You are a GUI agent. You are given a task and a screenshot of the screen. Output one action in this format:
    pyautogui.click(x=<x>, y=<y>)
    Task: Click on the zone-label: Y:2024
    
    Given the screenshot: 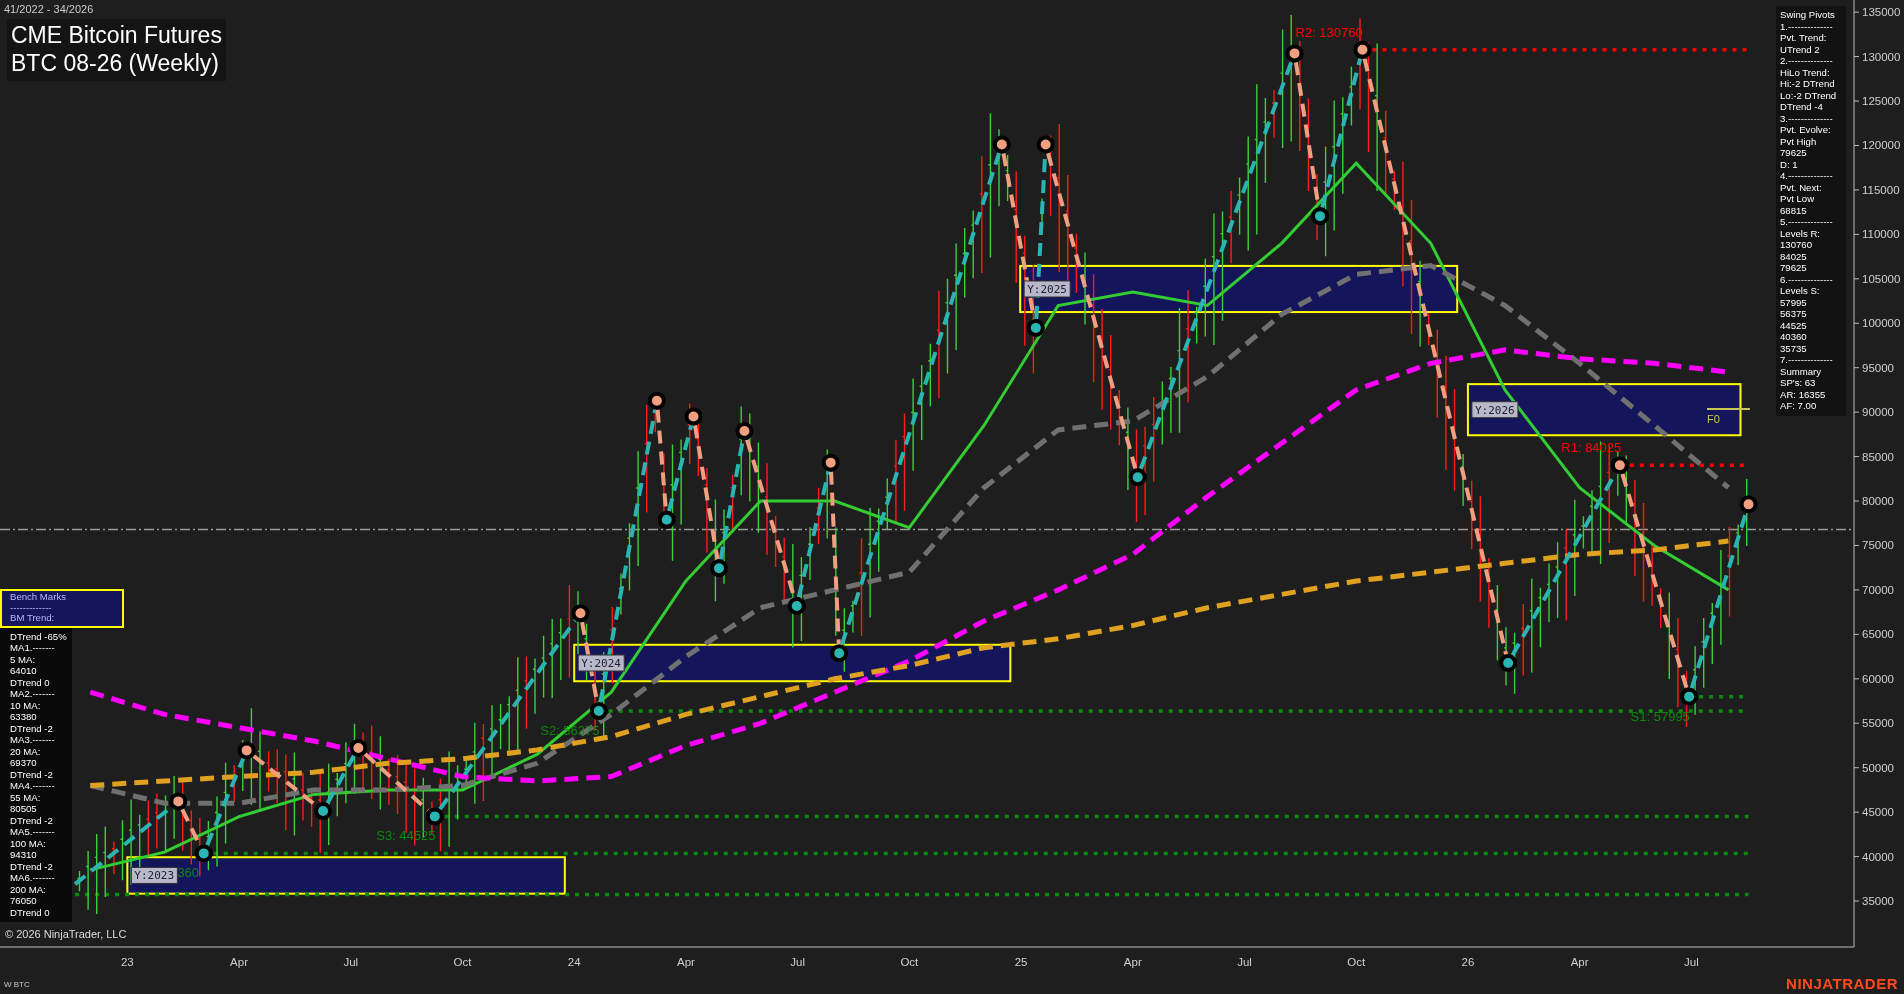 What is the action you would take?
    pyautogui.click(x=601, y=663)
    